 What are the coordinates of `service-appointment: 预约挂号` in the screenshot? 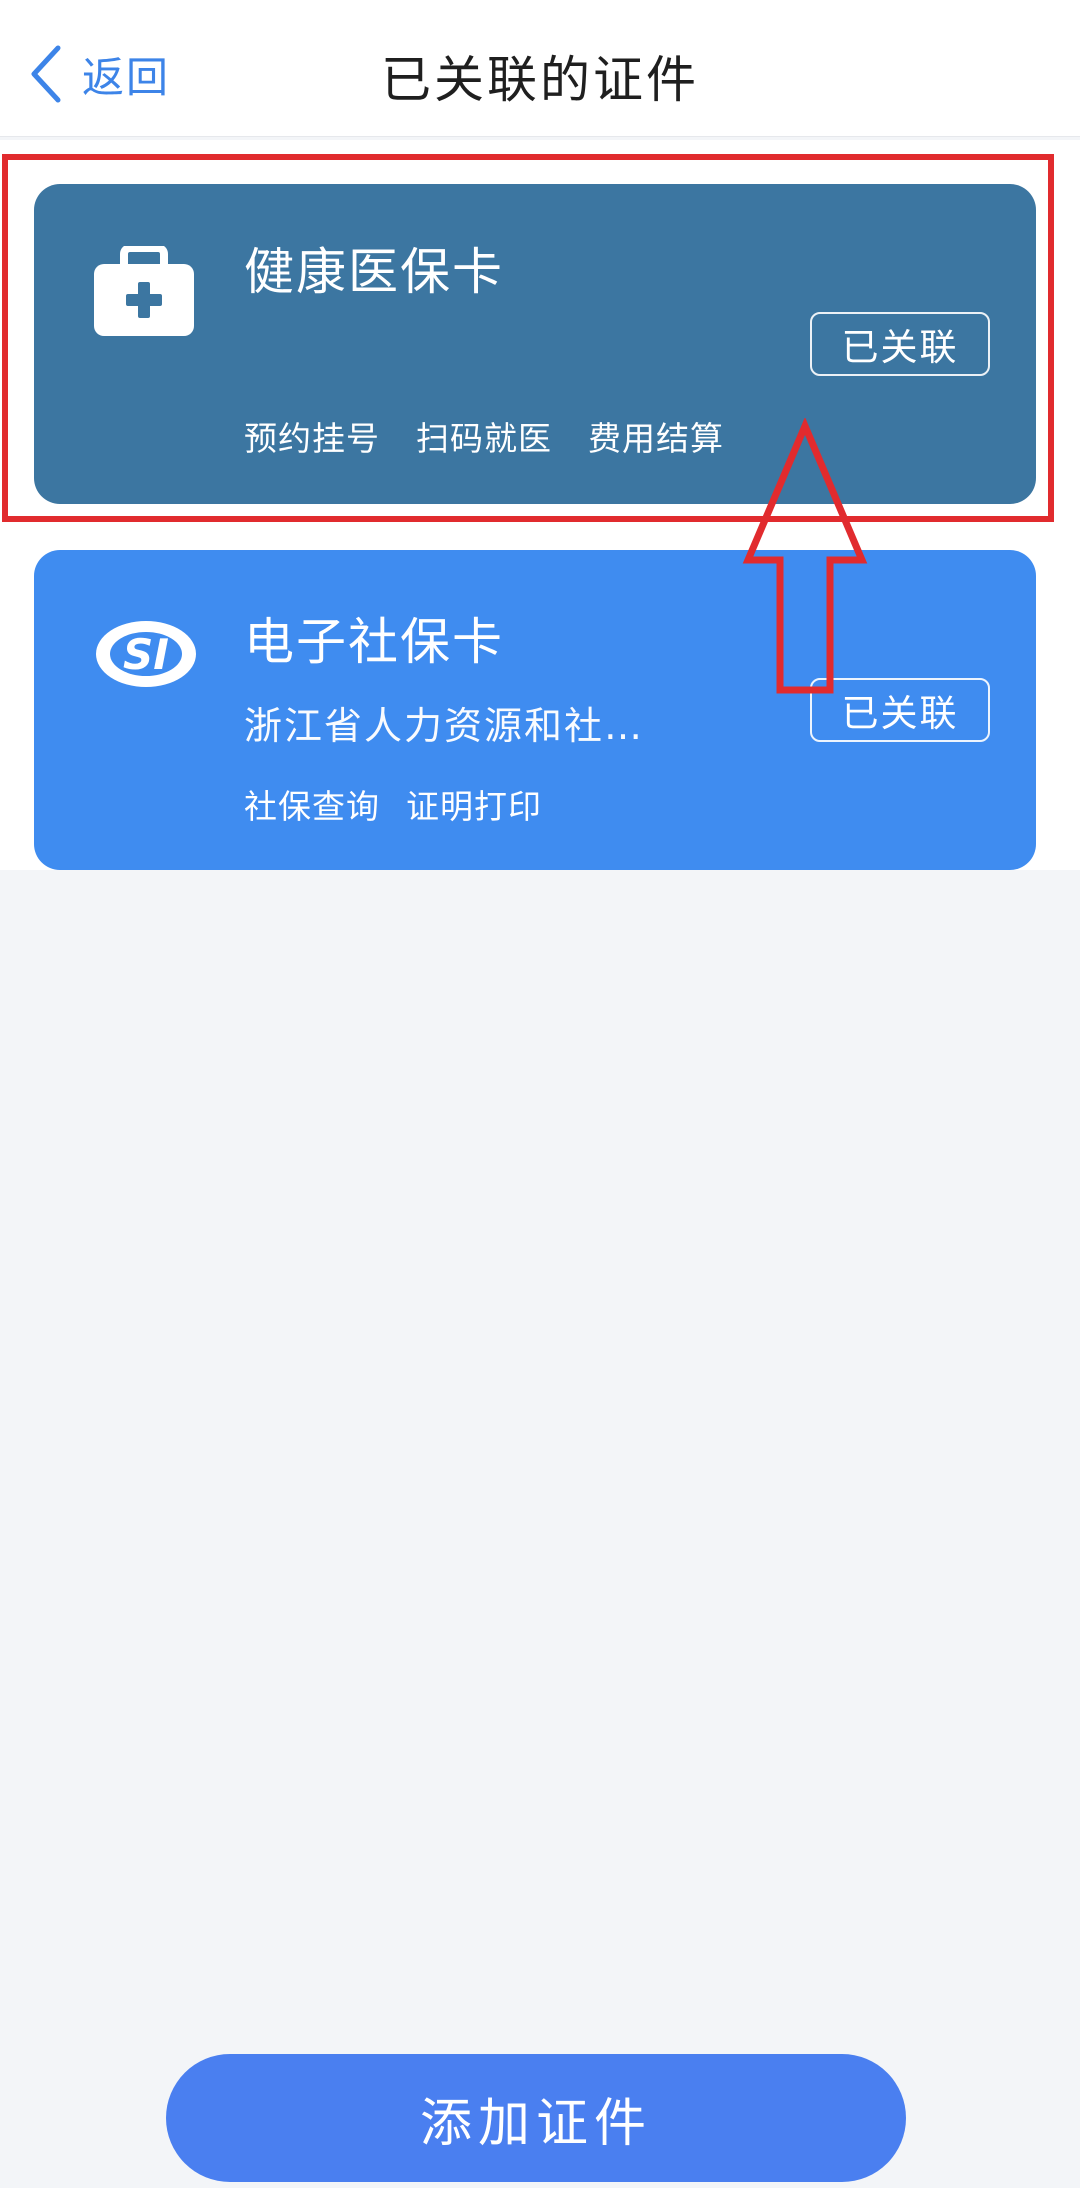 It's located at (312, 436).